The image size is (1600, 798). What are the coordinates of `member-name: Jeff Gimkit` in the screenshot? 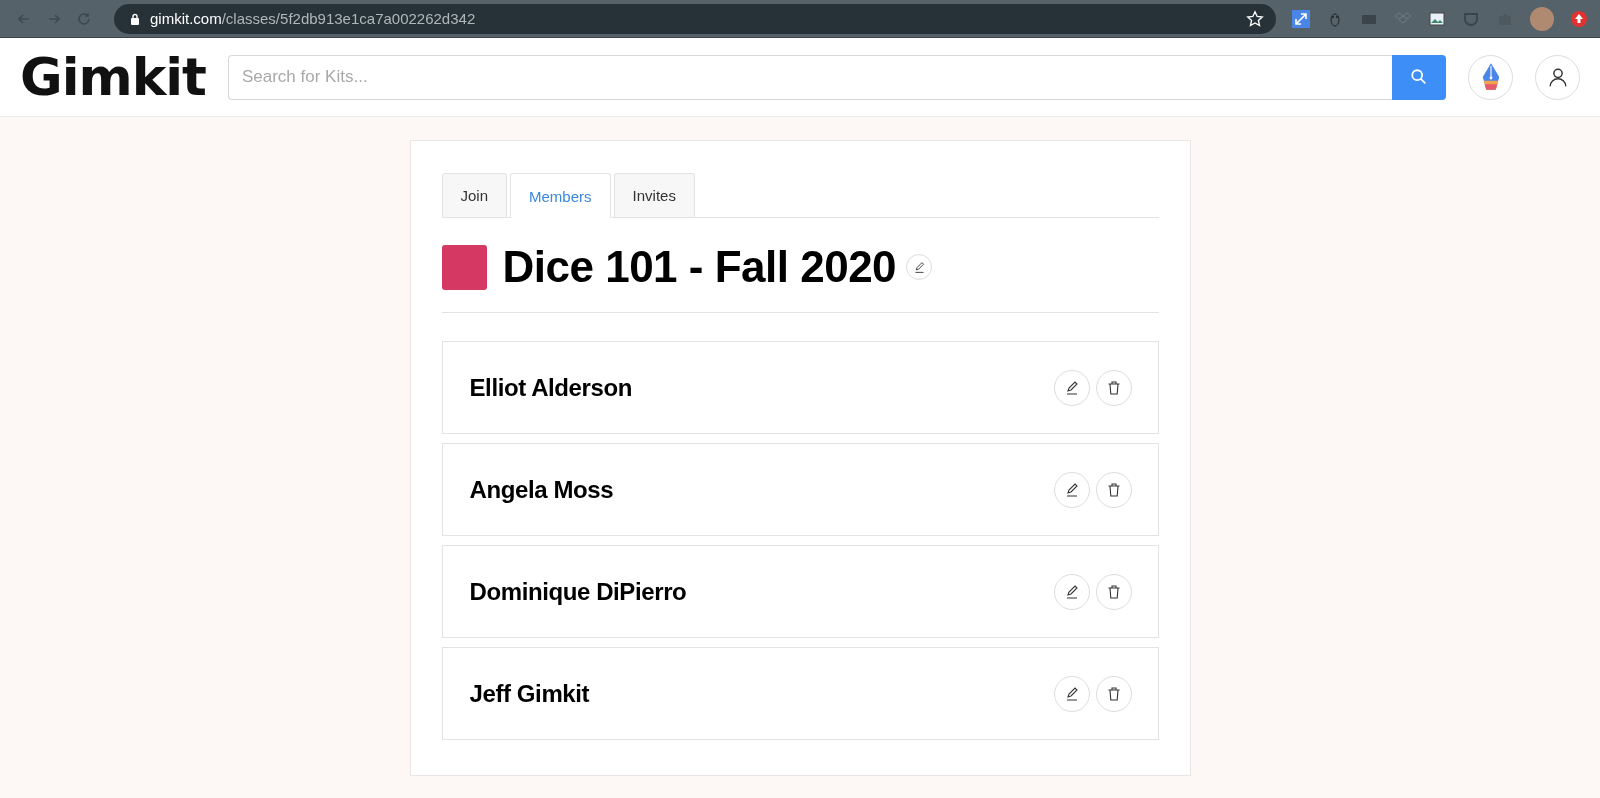 It's located at (529, 693).